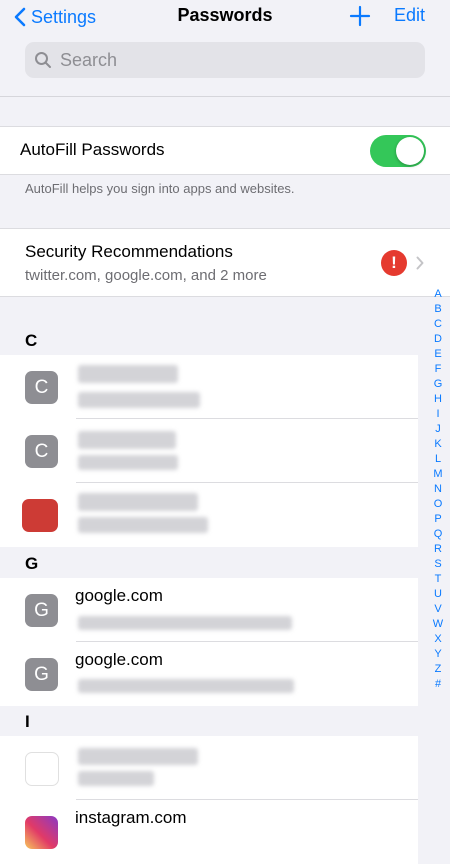  I want to click on password-row: instagram.com, so click(209, 832).